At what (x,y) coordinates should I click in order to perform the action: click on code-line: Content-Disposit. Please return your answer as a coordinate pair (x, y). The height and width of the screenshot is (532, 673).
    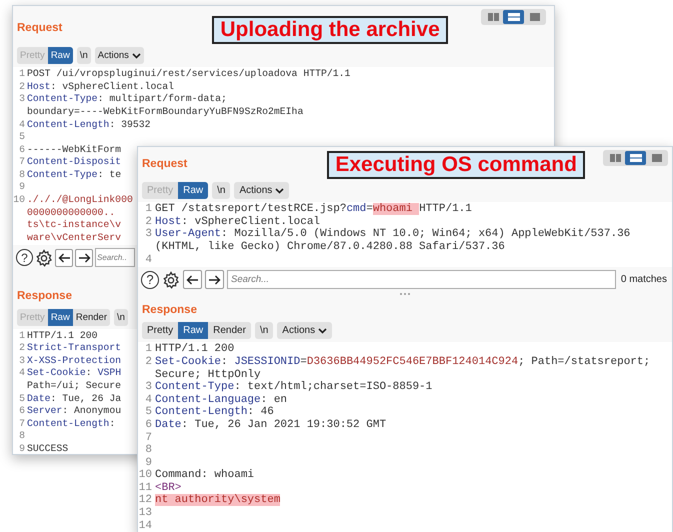
    Looking at the image, I should click on (74, 162).